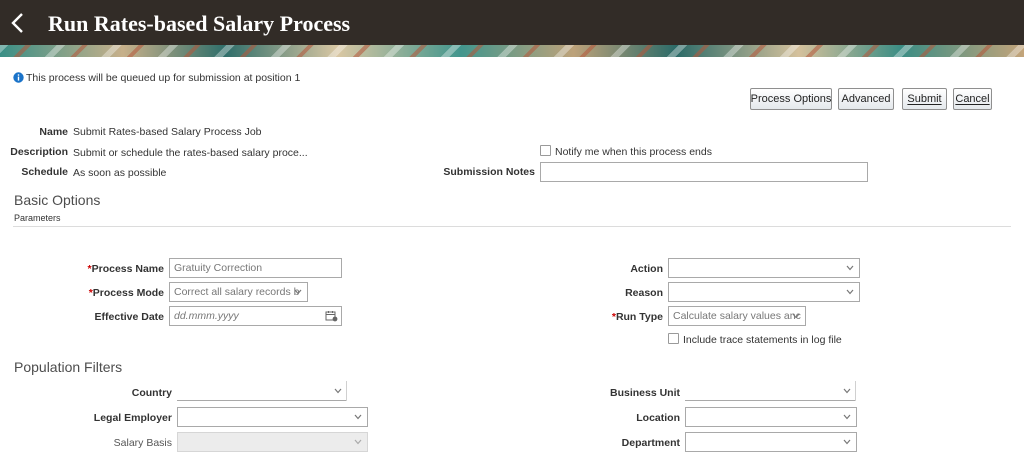 The image size is (1024, 452). Describe the element at coordinates (866, 99) in the screenshot. I see `advanced-button: Advanced` at that location.